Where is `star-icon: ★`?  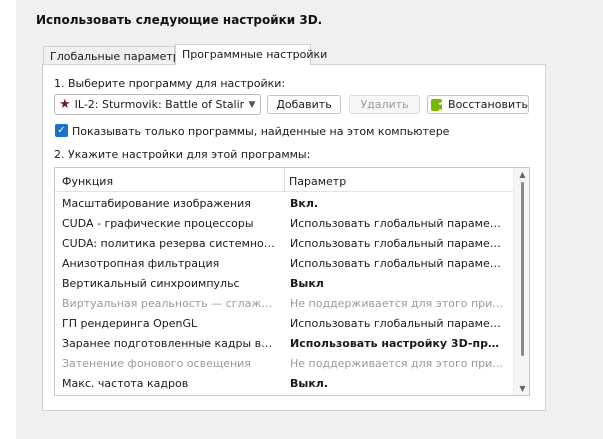 star-icon: ★ is located at coordinates (65, 104).